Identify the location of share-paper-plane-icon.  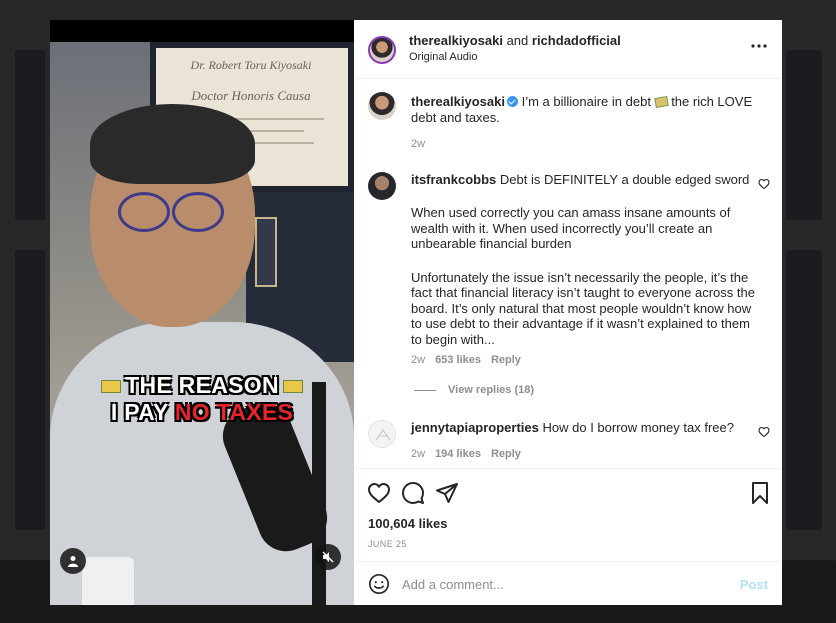
(447, 493).